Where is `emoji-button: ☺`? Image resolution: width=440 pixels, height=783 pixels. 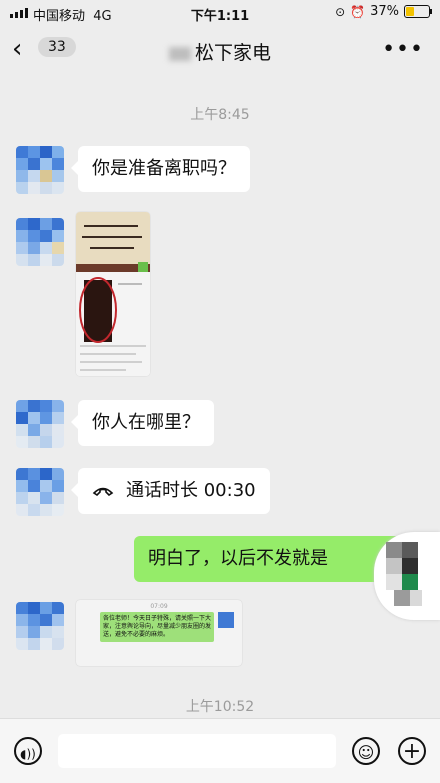 emoji-button: ☺ is located at coordinates (366, 751).